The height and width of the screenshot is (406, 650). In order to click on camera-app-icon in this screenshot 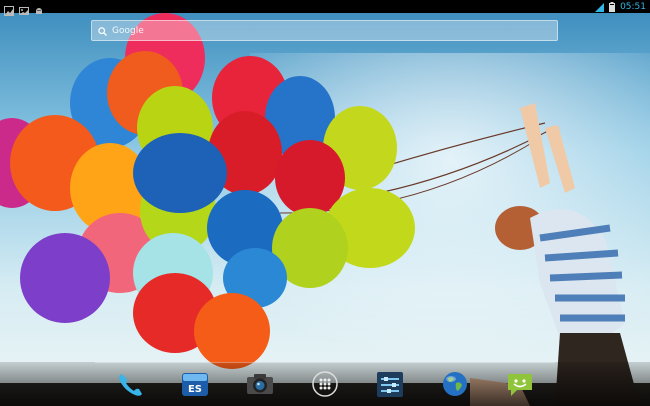, I will do `click(260, 384)`.